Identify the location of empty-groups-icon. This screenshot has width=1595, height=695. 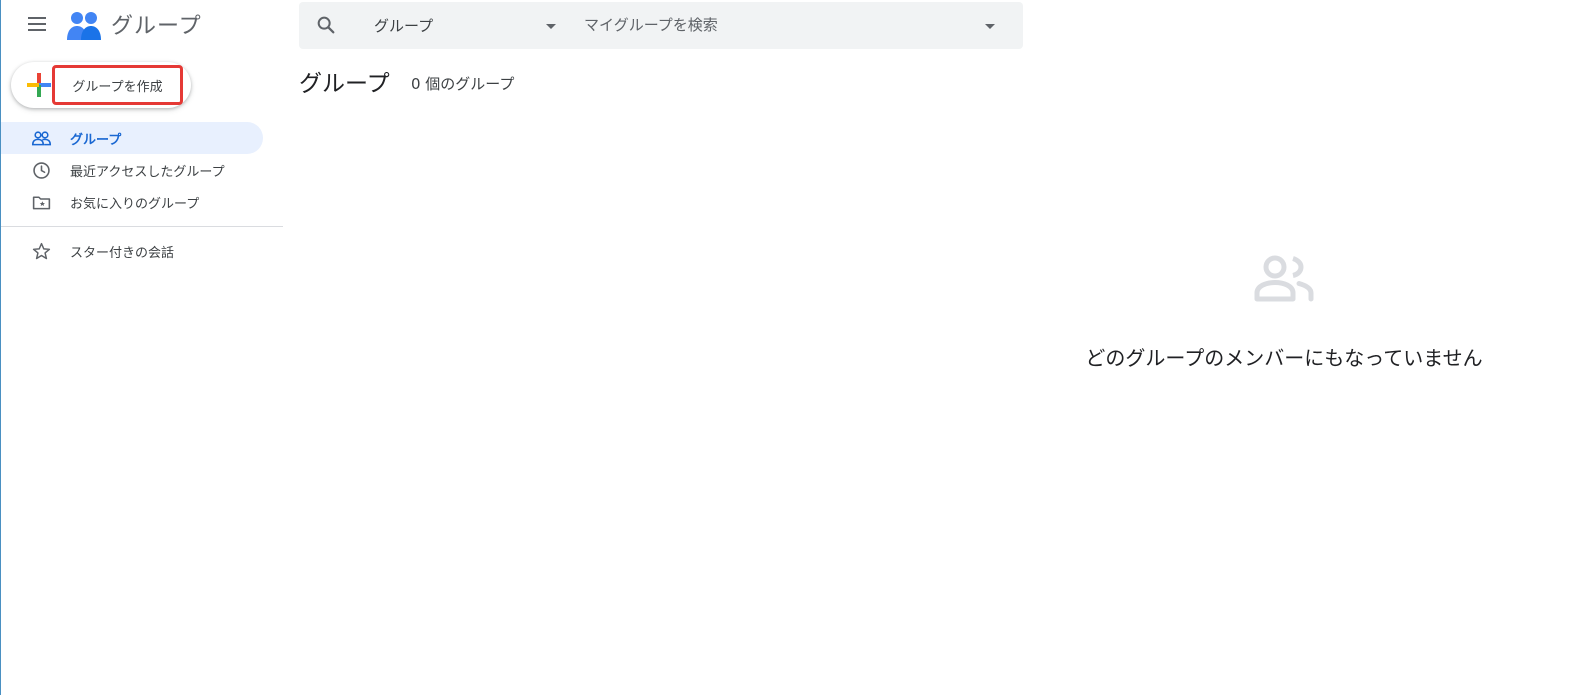
(1284, 278).